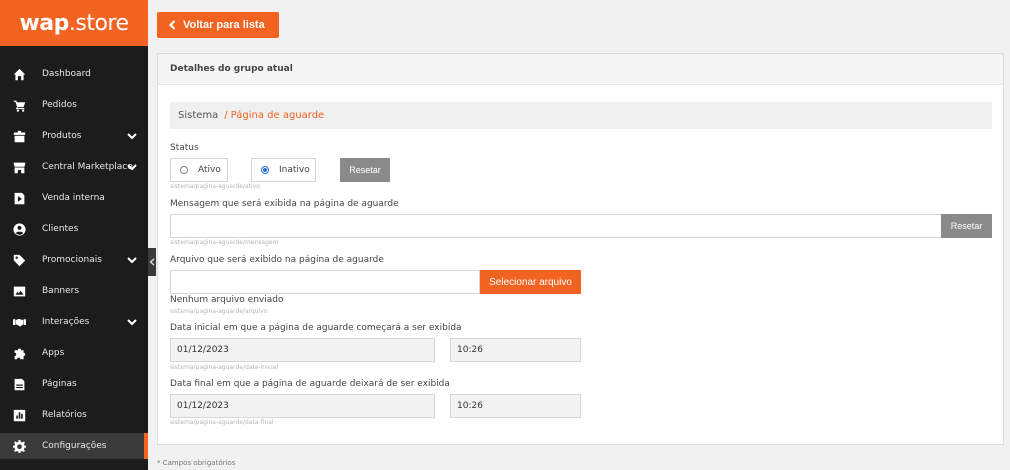  I want to click on breadcrumb-current: Página de aguarde, so click(277, 115).